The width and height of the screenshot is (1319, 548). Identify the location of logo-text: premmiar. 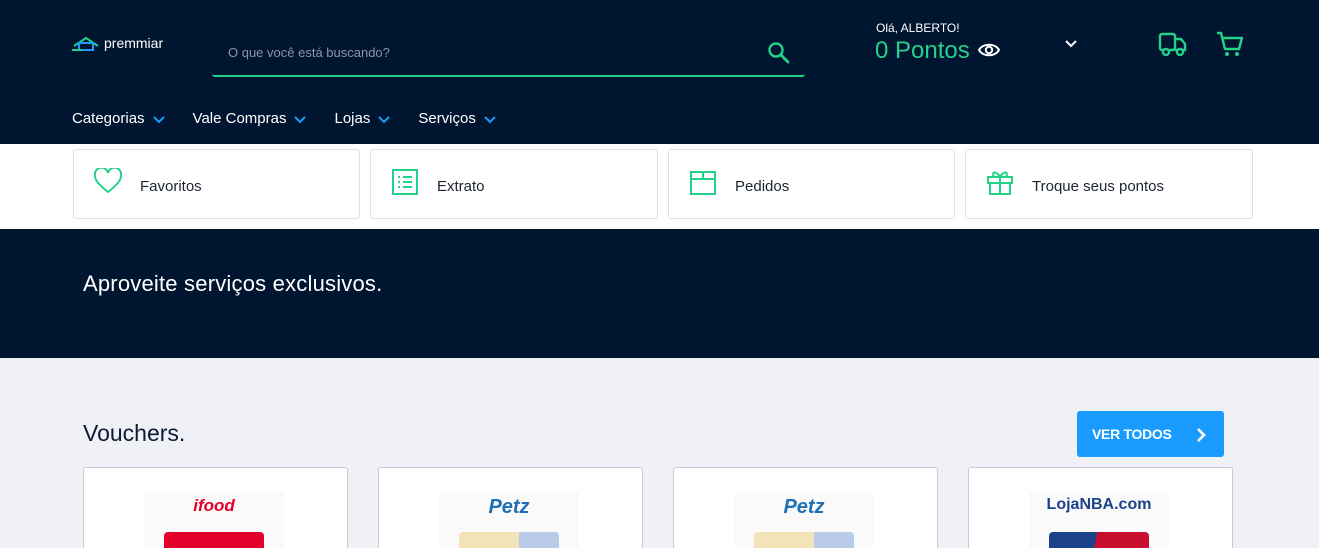
(134, 43).